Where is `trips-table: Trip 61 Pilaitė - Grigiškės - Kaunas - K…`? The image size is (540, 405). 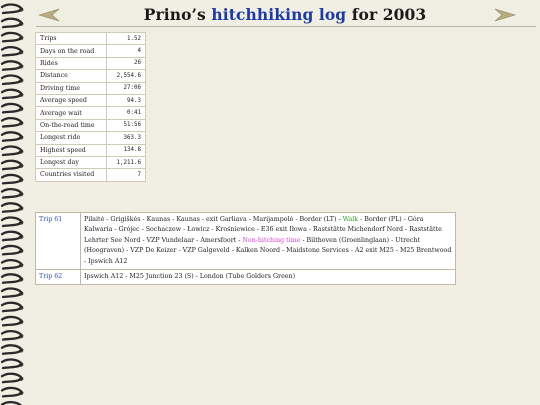 trips-table: Trip 61 Pilaitė - Grigiškės - Kaunas - K… is located at coordinates (245, 249).